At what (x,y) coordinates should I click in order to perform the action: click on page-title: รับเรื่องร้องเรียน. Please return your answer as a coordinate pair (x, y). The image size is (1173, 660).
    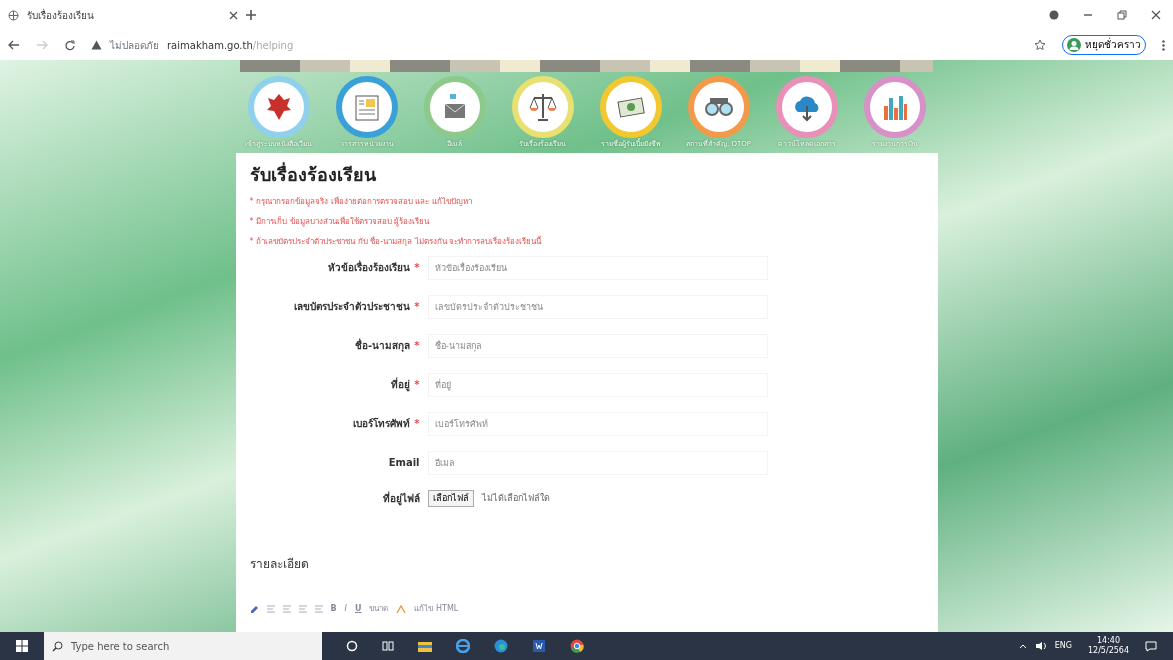
    Looking at the image, I should click on (313, 174).